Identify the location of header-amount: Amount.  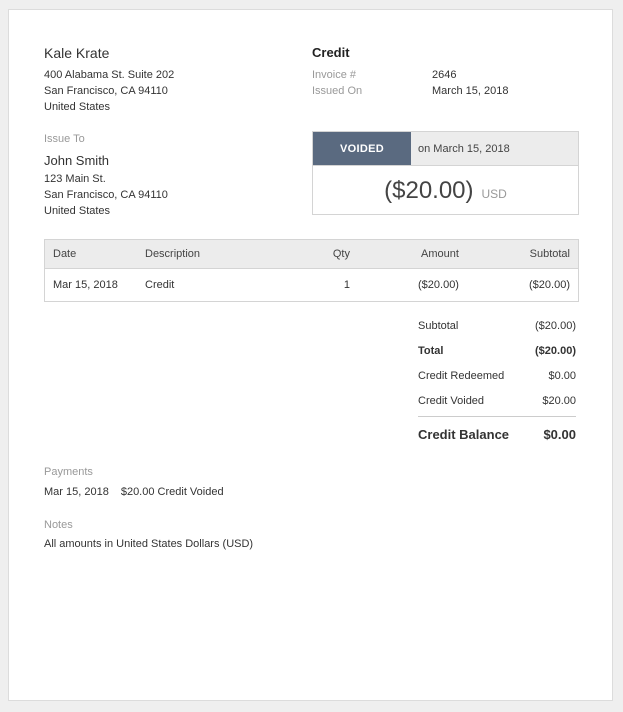
(440, 254).